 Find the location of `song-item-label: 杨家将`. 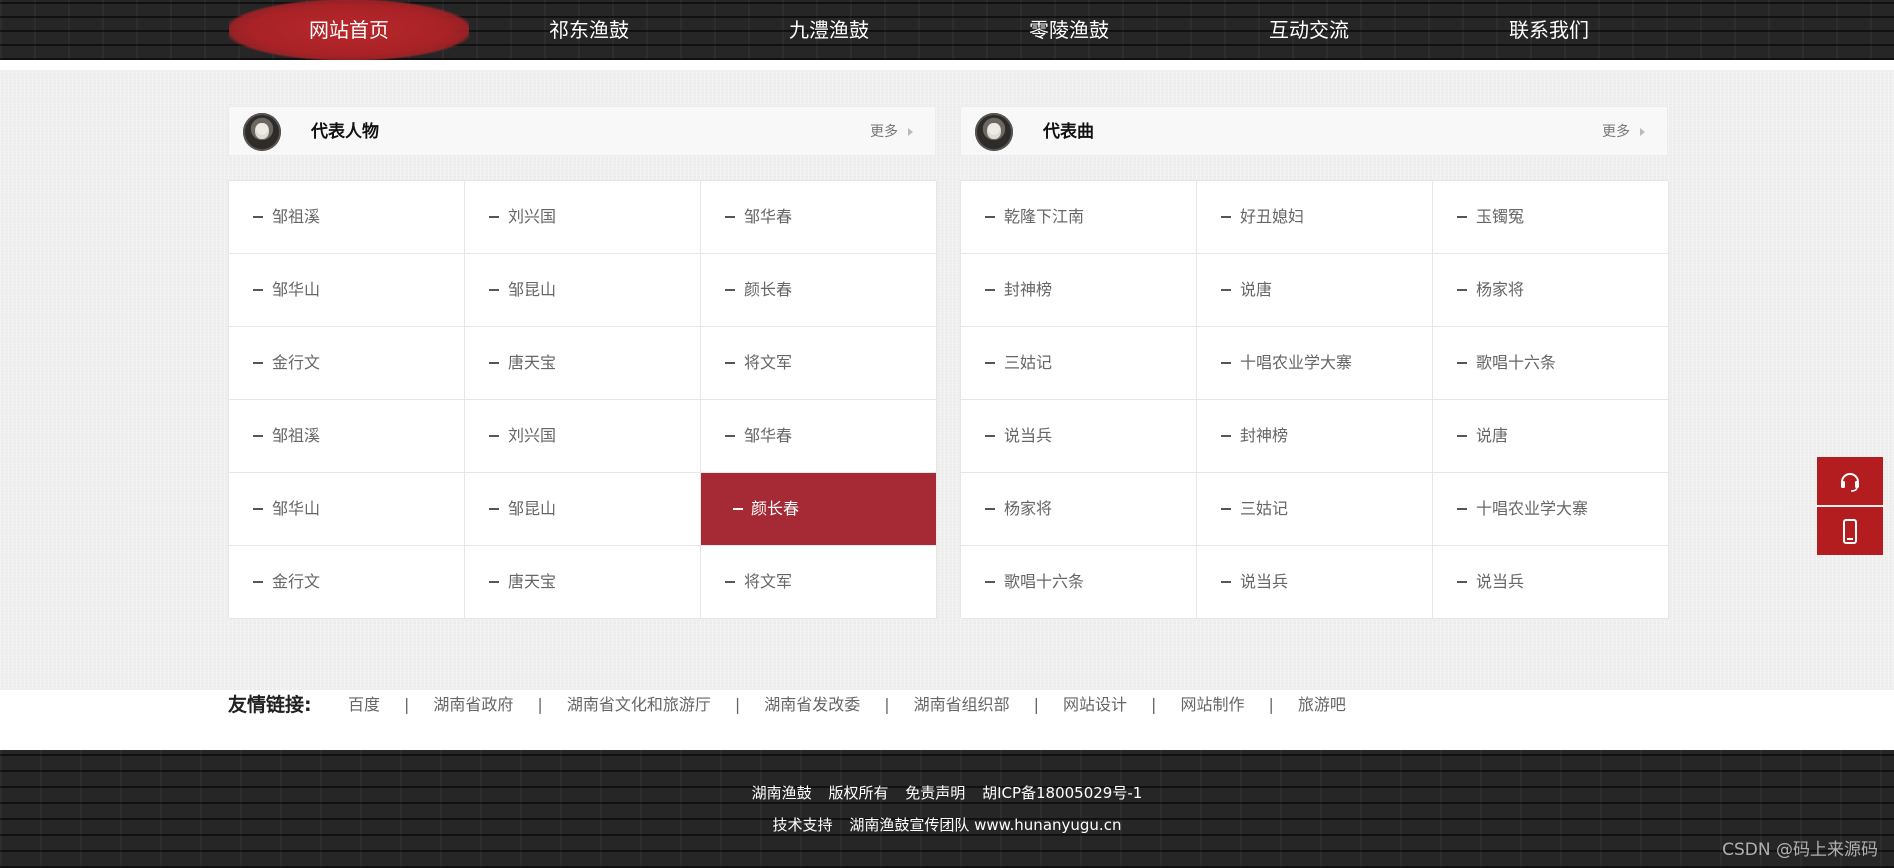

song-item-label: 杨家将 is located at coordinates (1028, 508).